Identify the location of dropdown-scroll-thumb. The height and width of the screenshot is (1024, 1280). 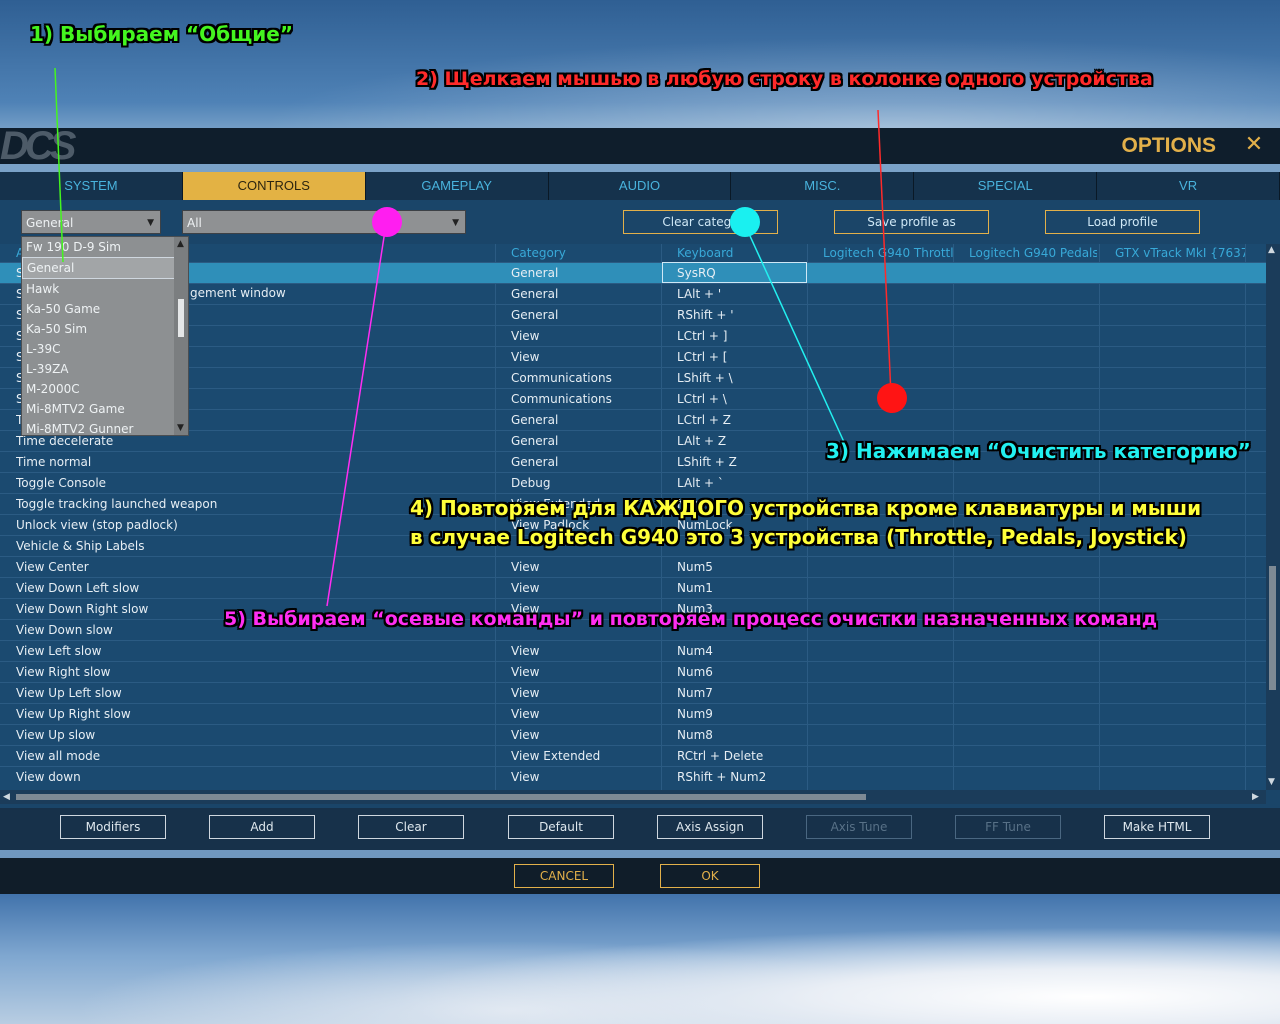
(181, 318).